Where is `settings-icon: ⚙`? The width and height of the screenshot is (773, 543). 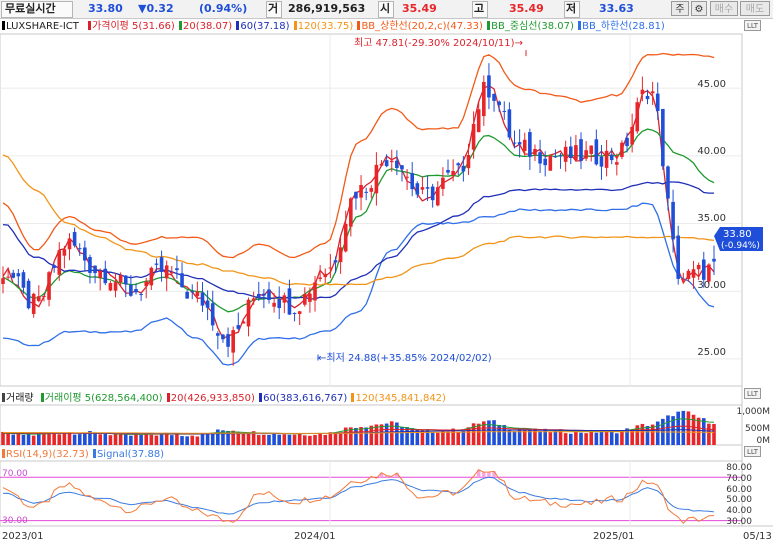 settings-icon: ⚙ is located at coordinates (699, 8).